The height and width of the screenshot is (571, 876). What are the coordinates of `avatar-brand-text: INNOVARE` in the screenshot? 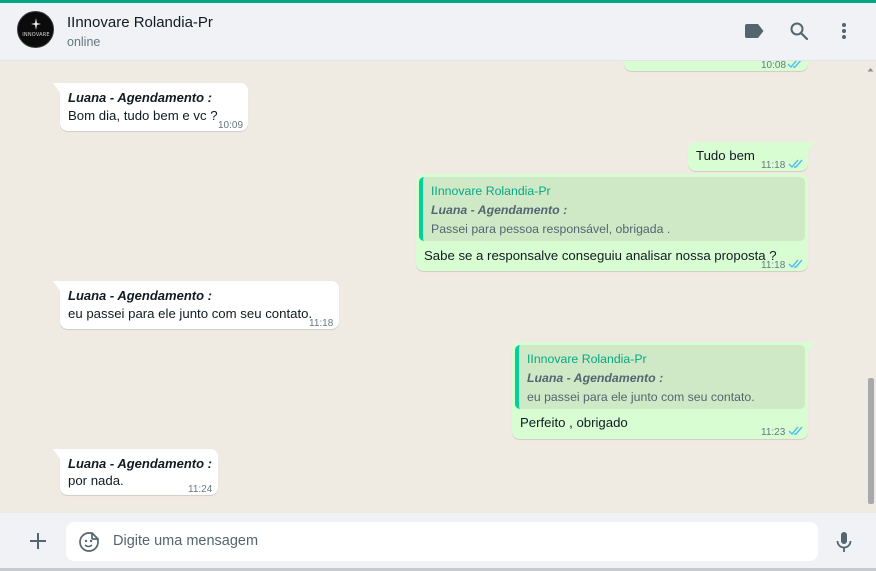 It's located at (36, 35).